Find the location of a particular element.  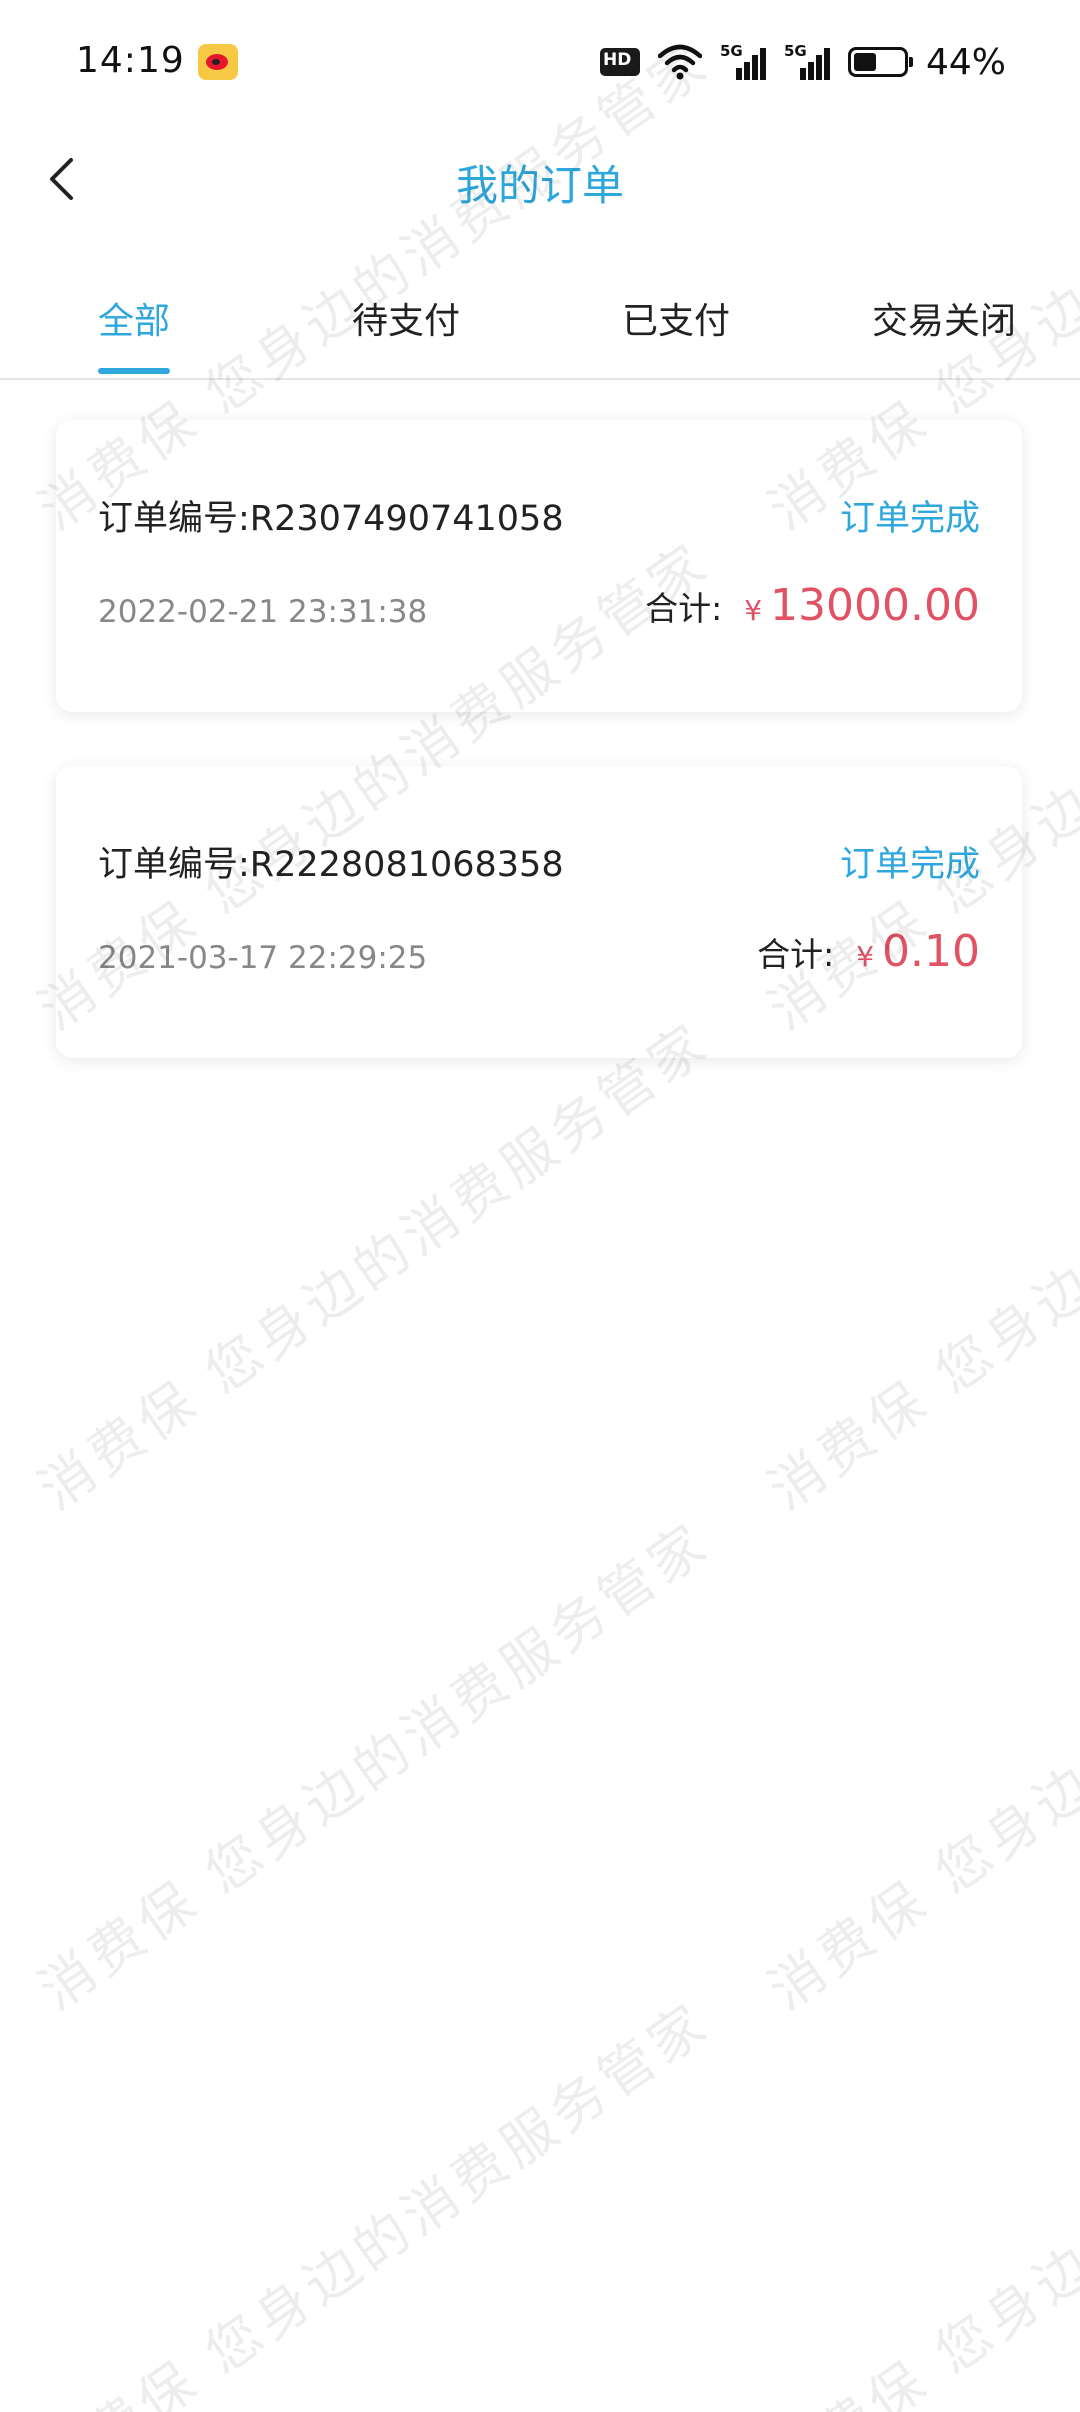

order-number: 订单编号:R2307490741058 is located at coordinates (331, 519).